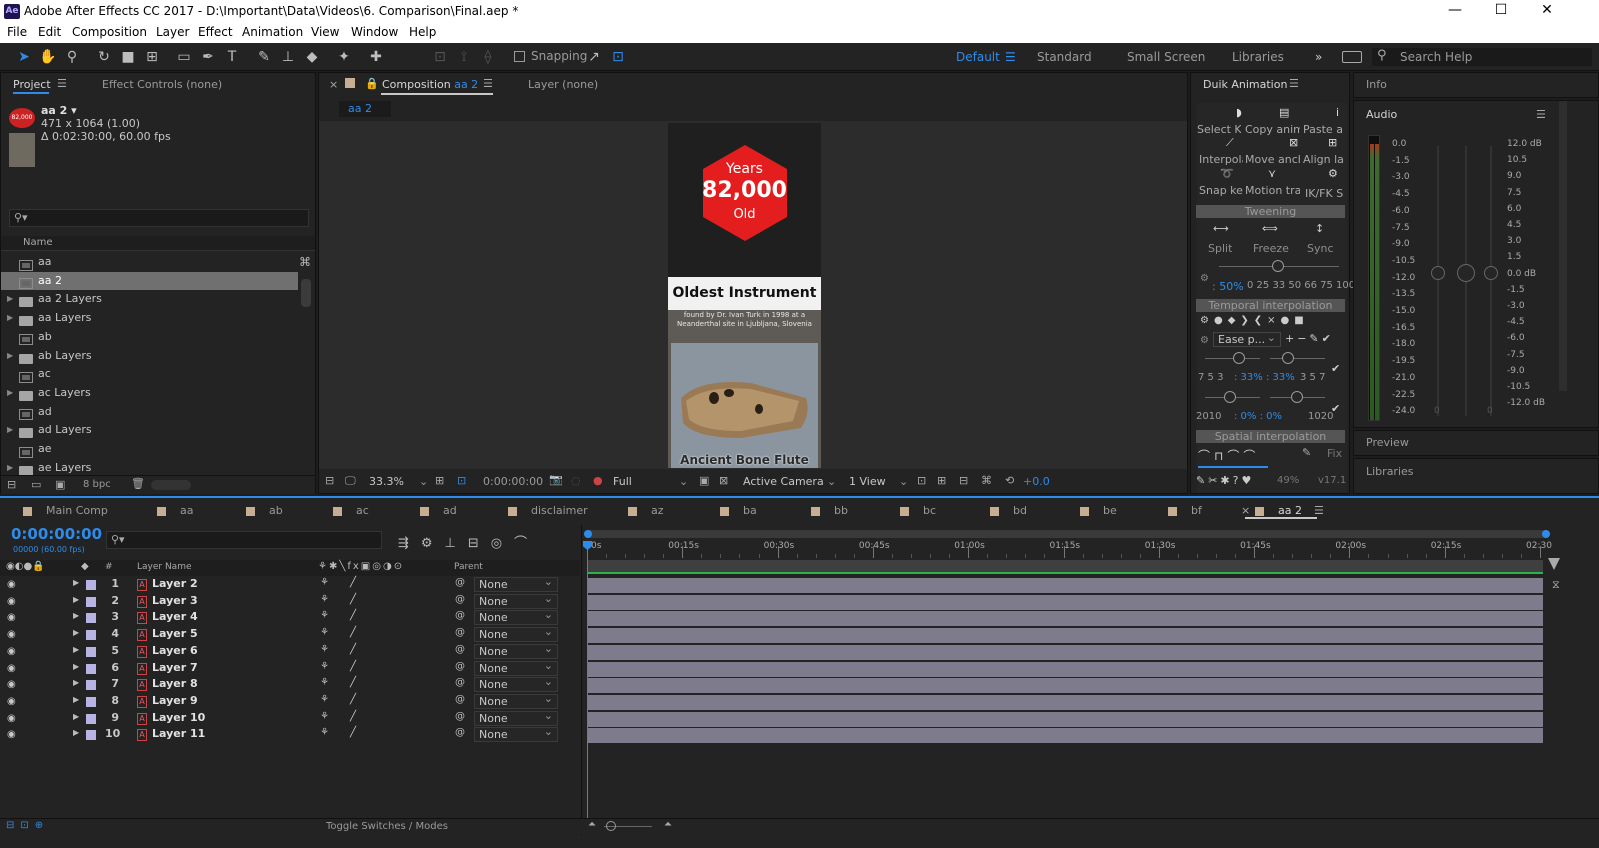 The image size is (1599, 848). Describe the element at coordinates (272, 32) in the screenshot. I see `menu-animation: Animation` at that location.